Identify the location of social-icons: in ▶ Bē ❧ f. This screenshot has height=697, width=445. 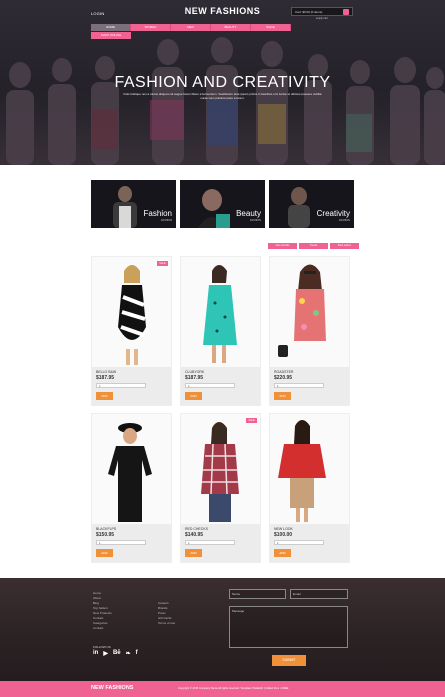
(115, 653).